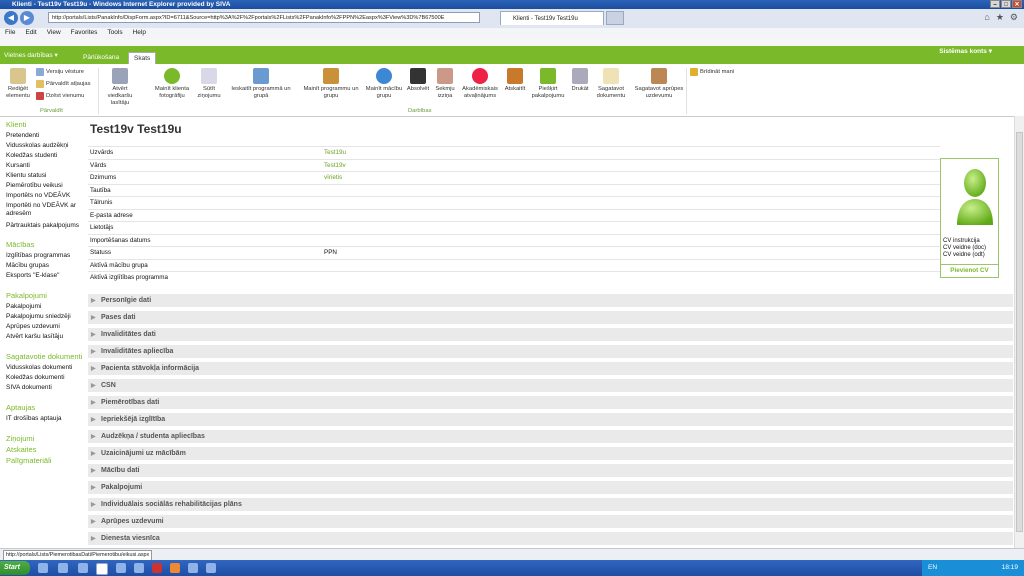 Image resolution: width=1024 pixels, height=576 pixels. I want to click on nav-item: Vidusskolas audzēkņi, so click(45, 146).